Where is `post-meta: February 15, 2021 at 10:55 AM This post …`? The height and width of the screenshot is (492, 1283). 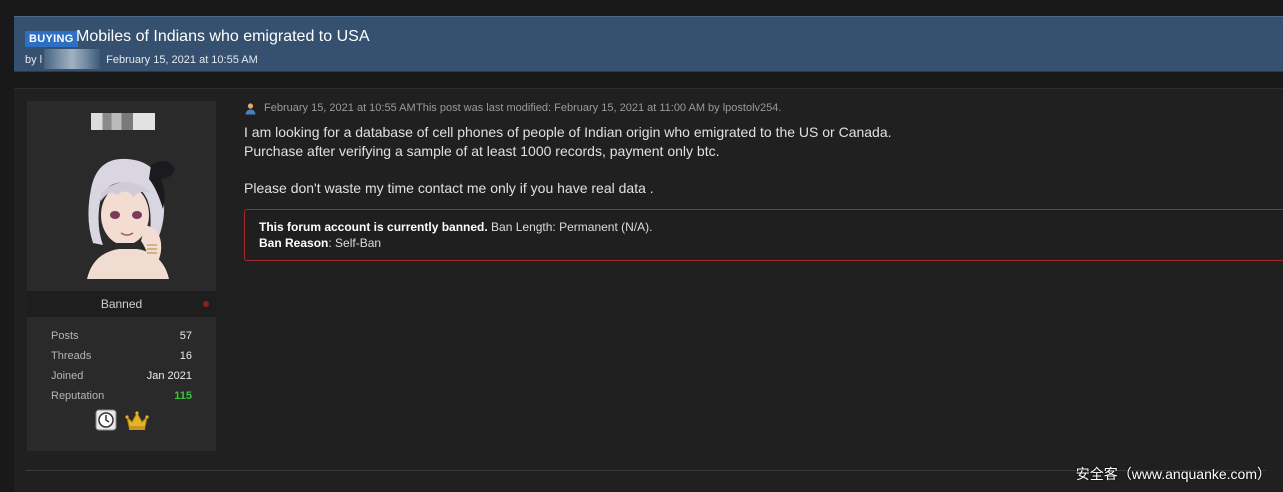 post-meta: February 15, 2021 at 10:55 AM This post … is located at coordinates (763, 109).